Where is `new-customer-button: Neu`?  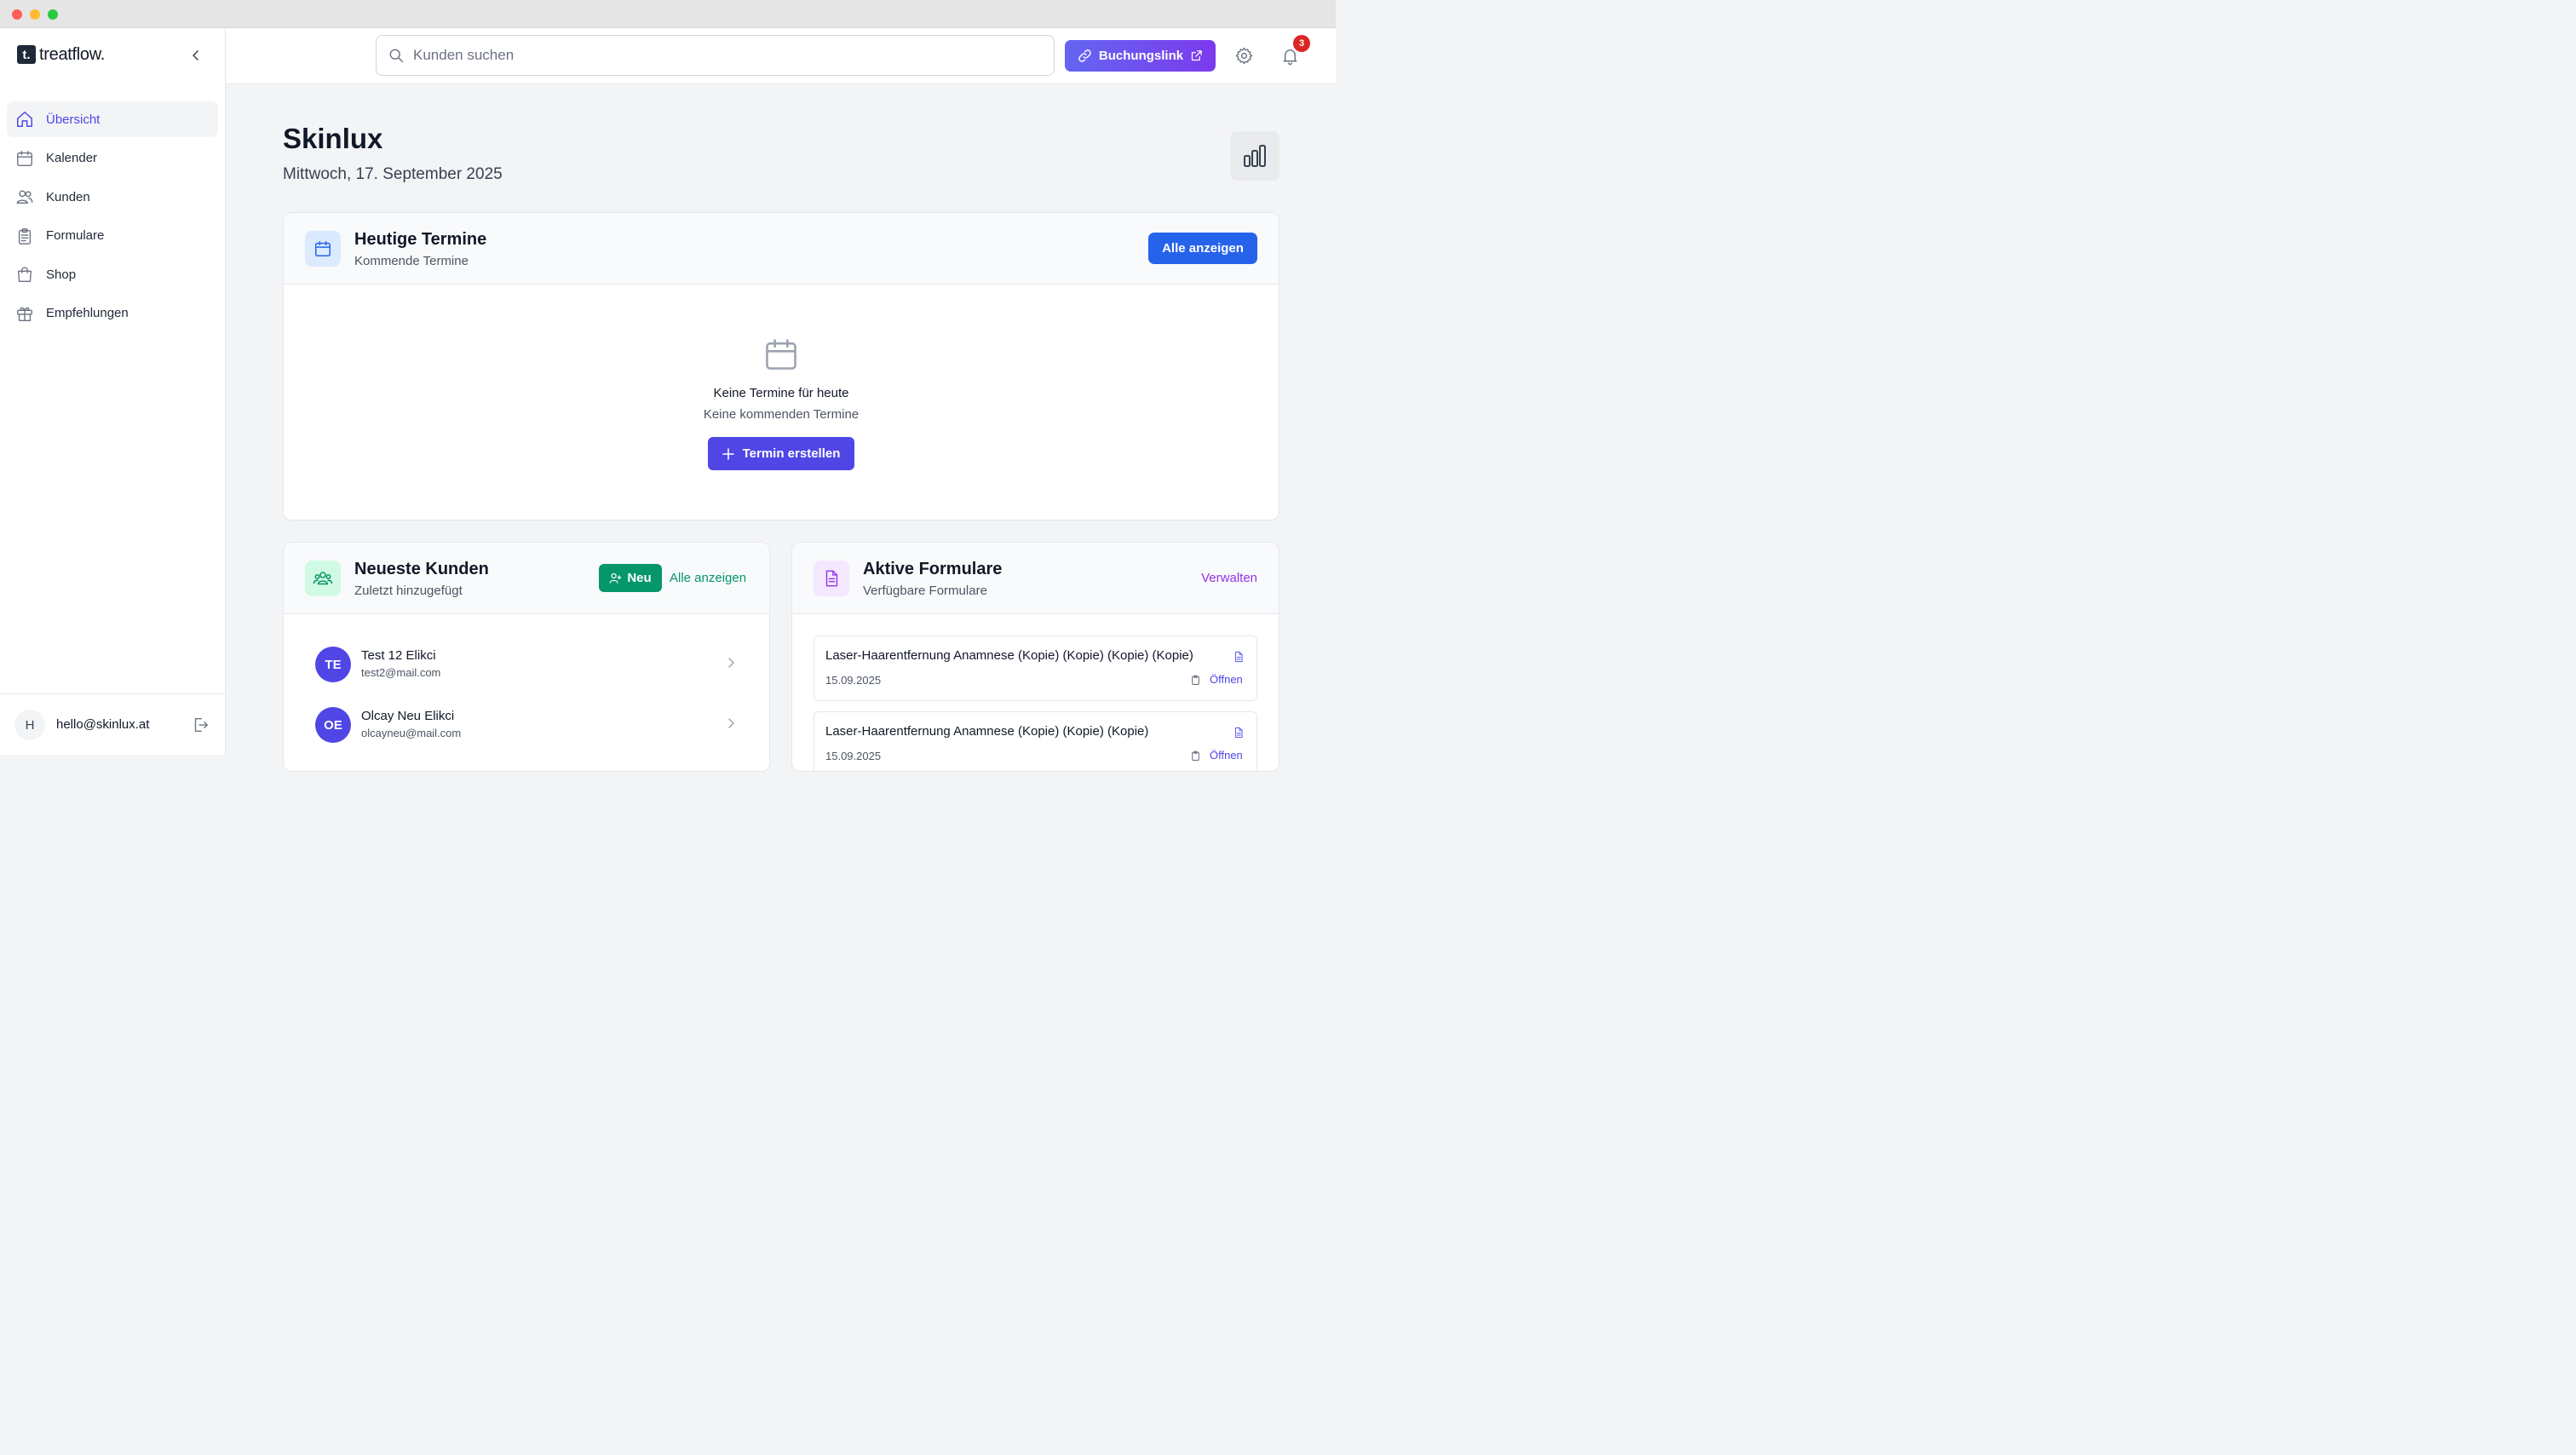 new-customer-button: Neu is located at coordinates (630, 578).